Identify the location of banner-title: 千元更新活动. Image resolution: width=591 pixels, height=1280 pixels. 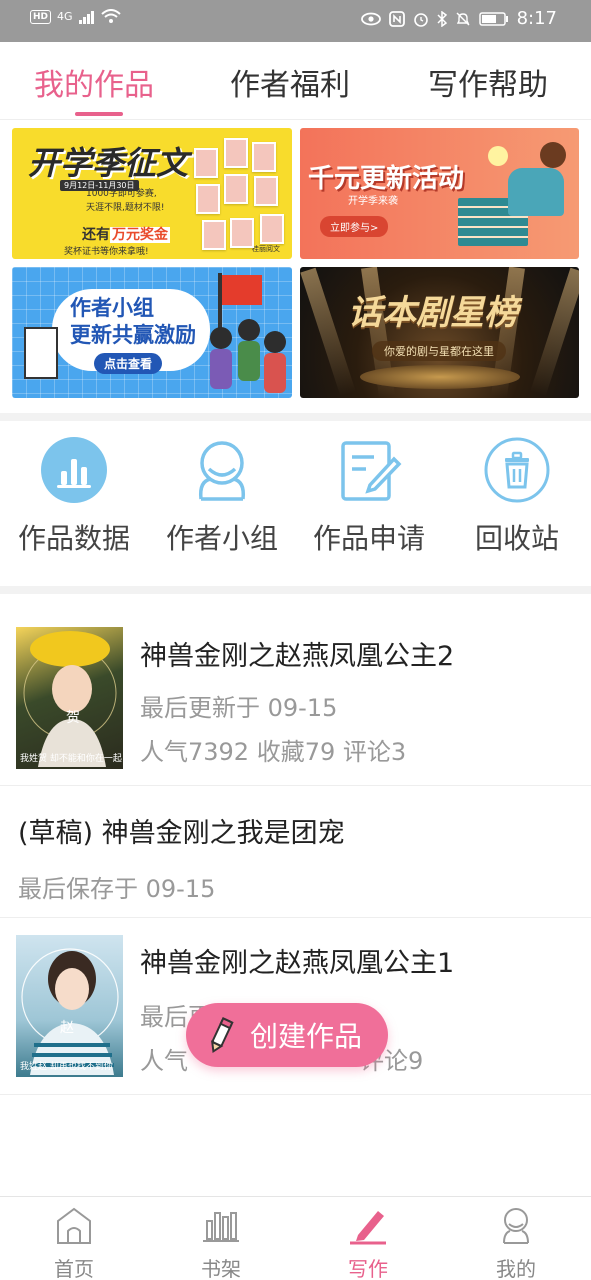
(386, 179).